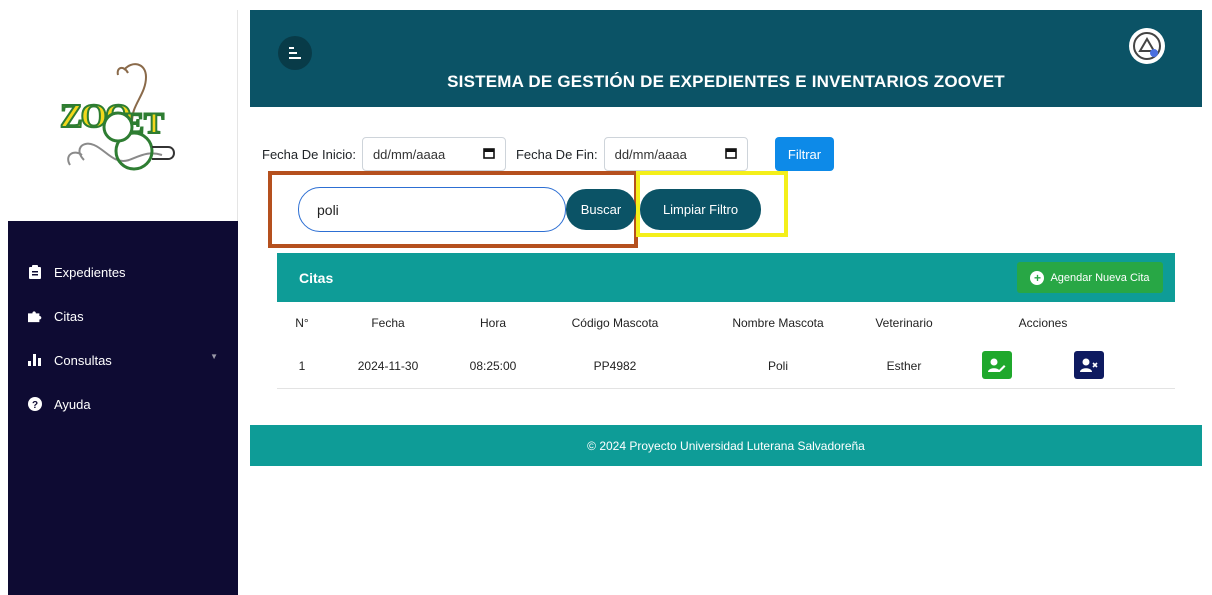 The height and width of the screenshot is (595, 1212). I want to click on top-border, so click(606, 4).